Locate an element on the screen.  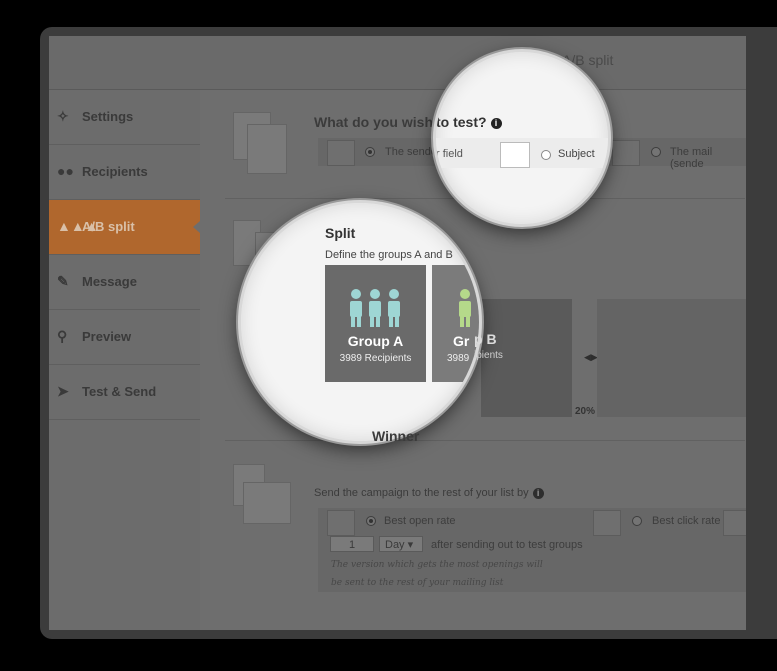
after-sending-label: after sending out to test groups is located at coordinates (507, 545).